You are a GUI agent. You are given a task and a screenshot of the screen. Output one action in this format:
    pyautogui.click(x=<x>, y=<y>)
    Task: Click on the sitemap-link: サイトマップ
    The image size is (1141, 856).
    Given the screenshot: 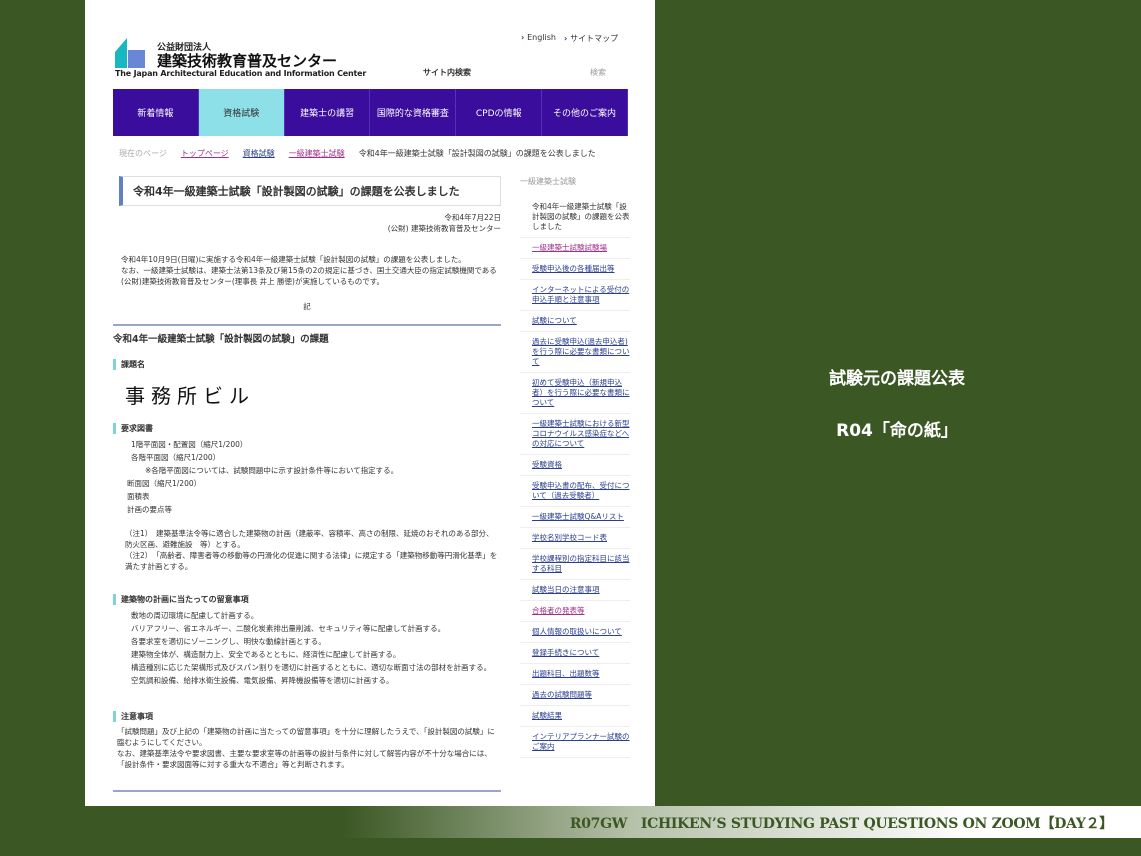 What is the action you would take?
    pyautogui.click(x=591, y=38)
    